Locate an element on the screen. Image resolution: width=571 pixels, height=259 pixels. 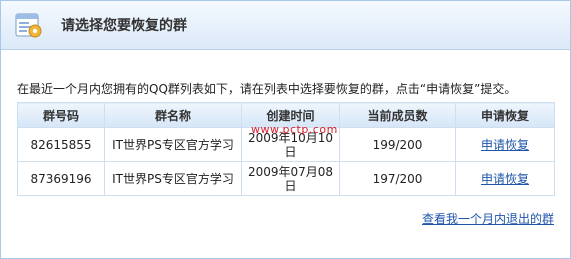
column-header-action: 申请恢复 is located at coordinates (505, 115).